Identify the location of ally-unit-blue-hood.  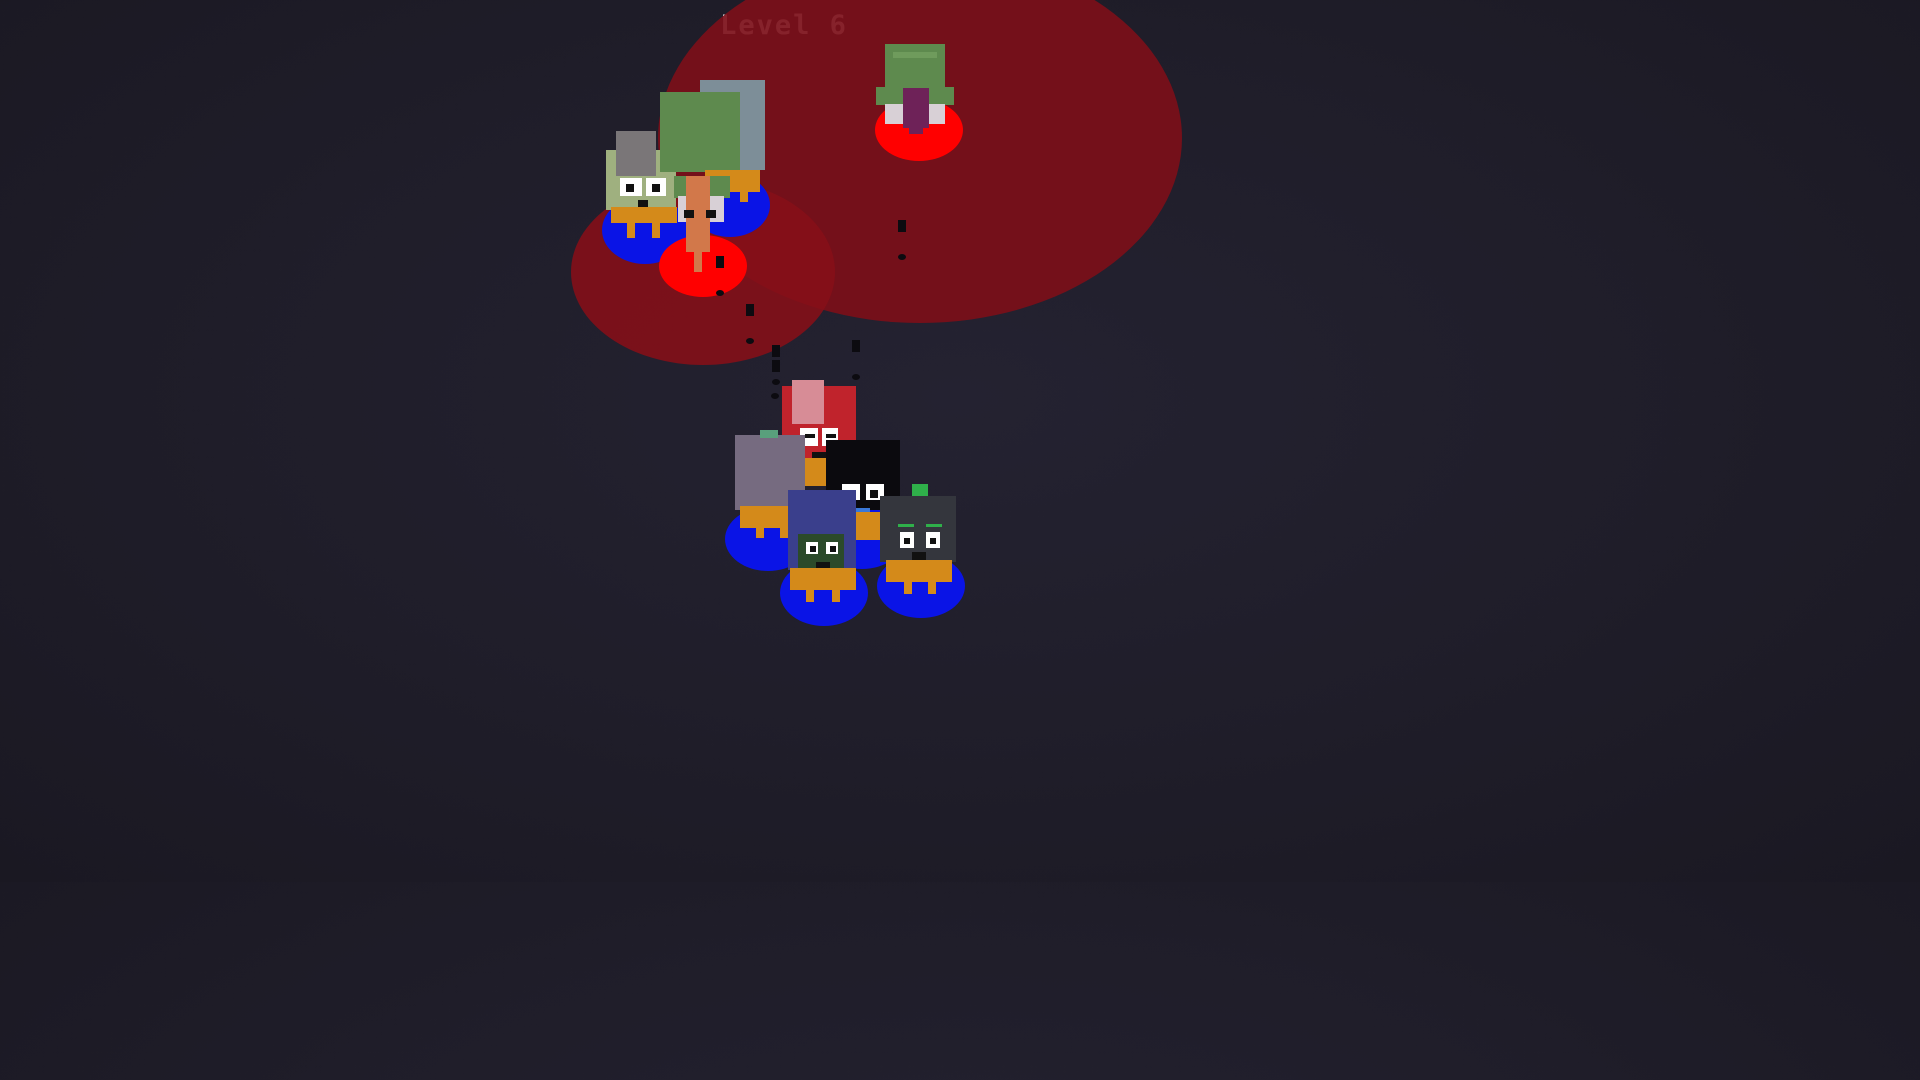
(822, 546).